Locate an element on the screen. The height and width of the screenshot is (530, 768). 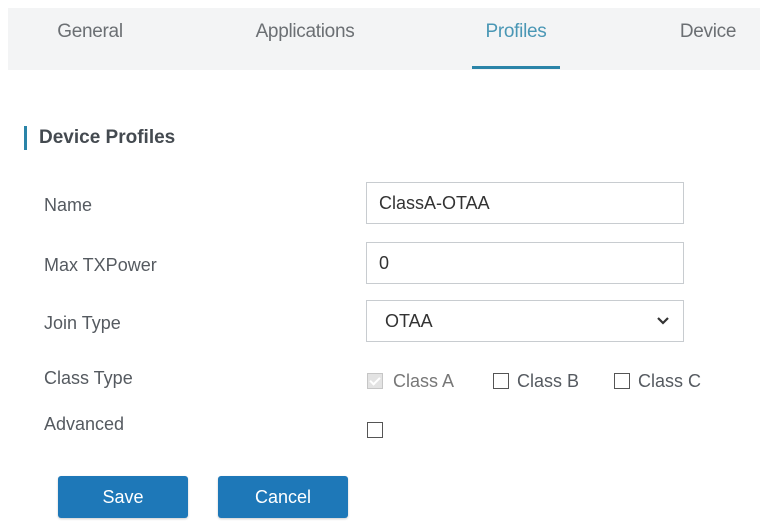
active-tab-indicator is located at coordinates (516, 67).